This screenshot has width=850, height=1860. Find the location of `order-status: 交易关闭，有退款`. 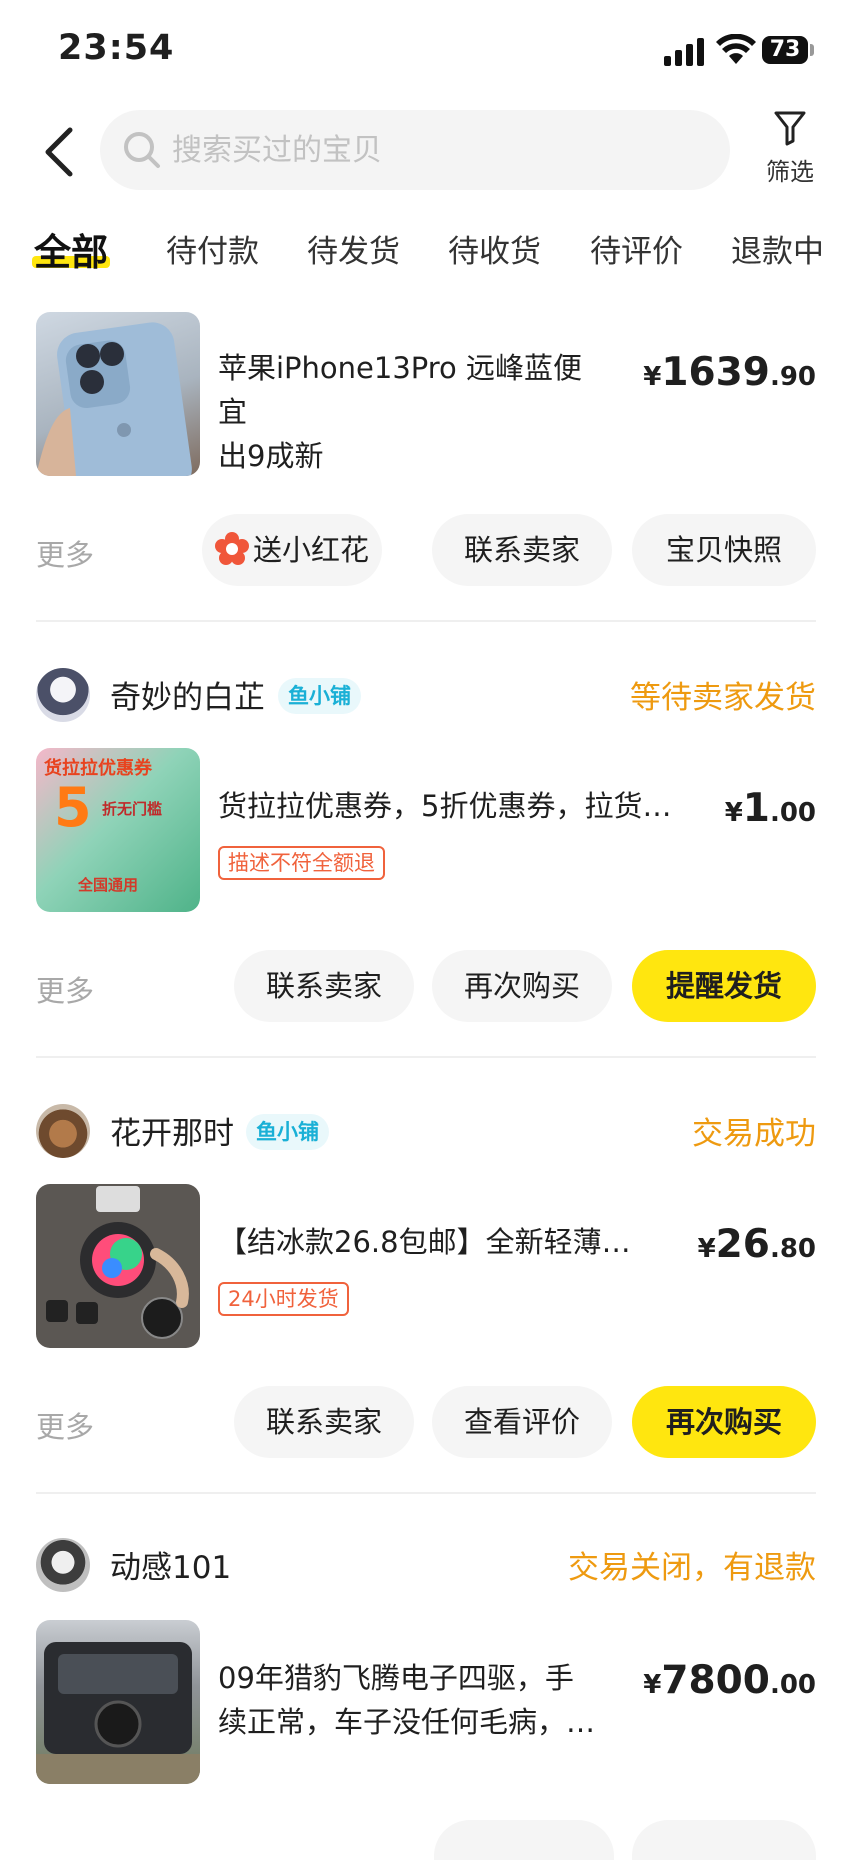

order-status: 交易关闭，有退款 is located at coordinates (692, 1568).